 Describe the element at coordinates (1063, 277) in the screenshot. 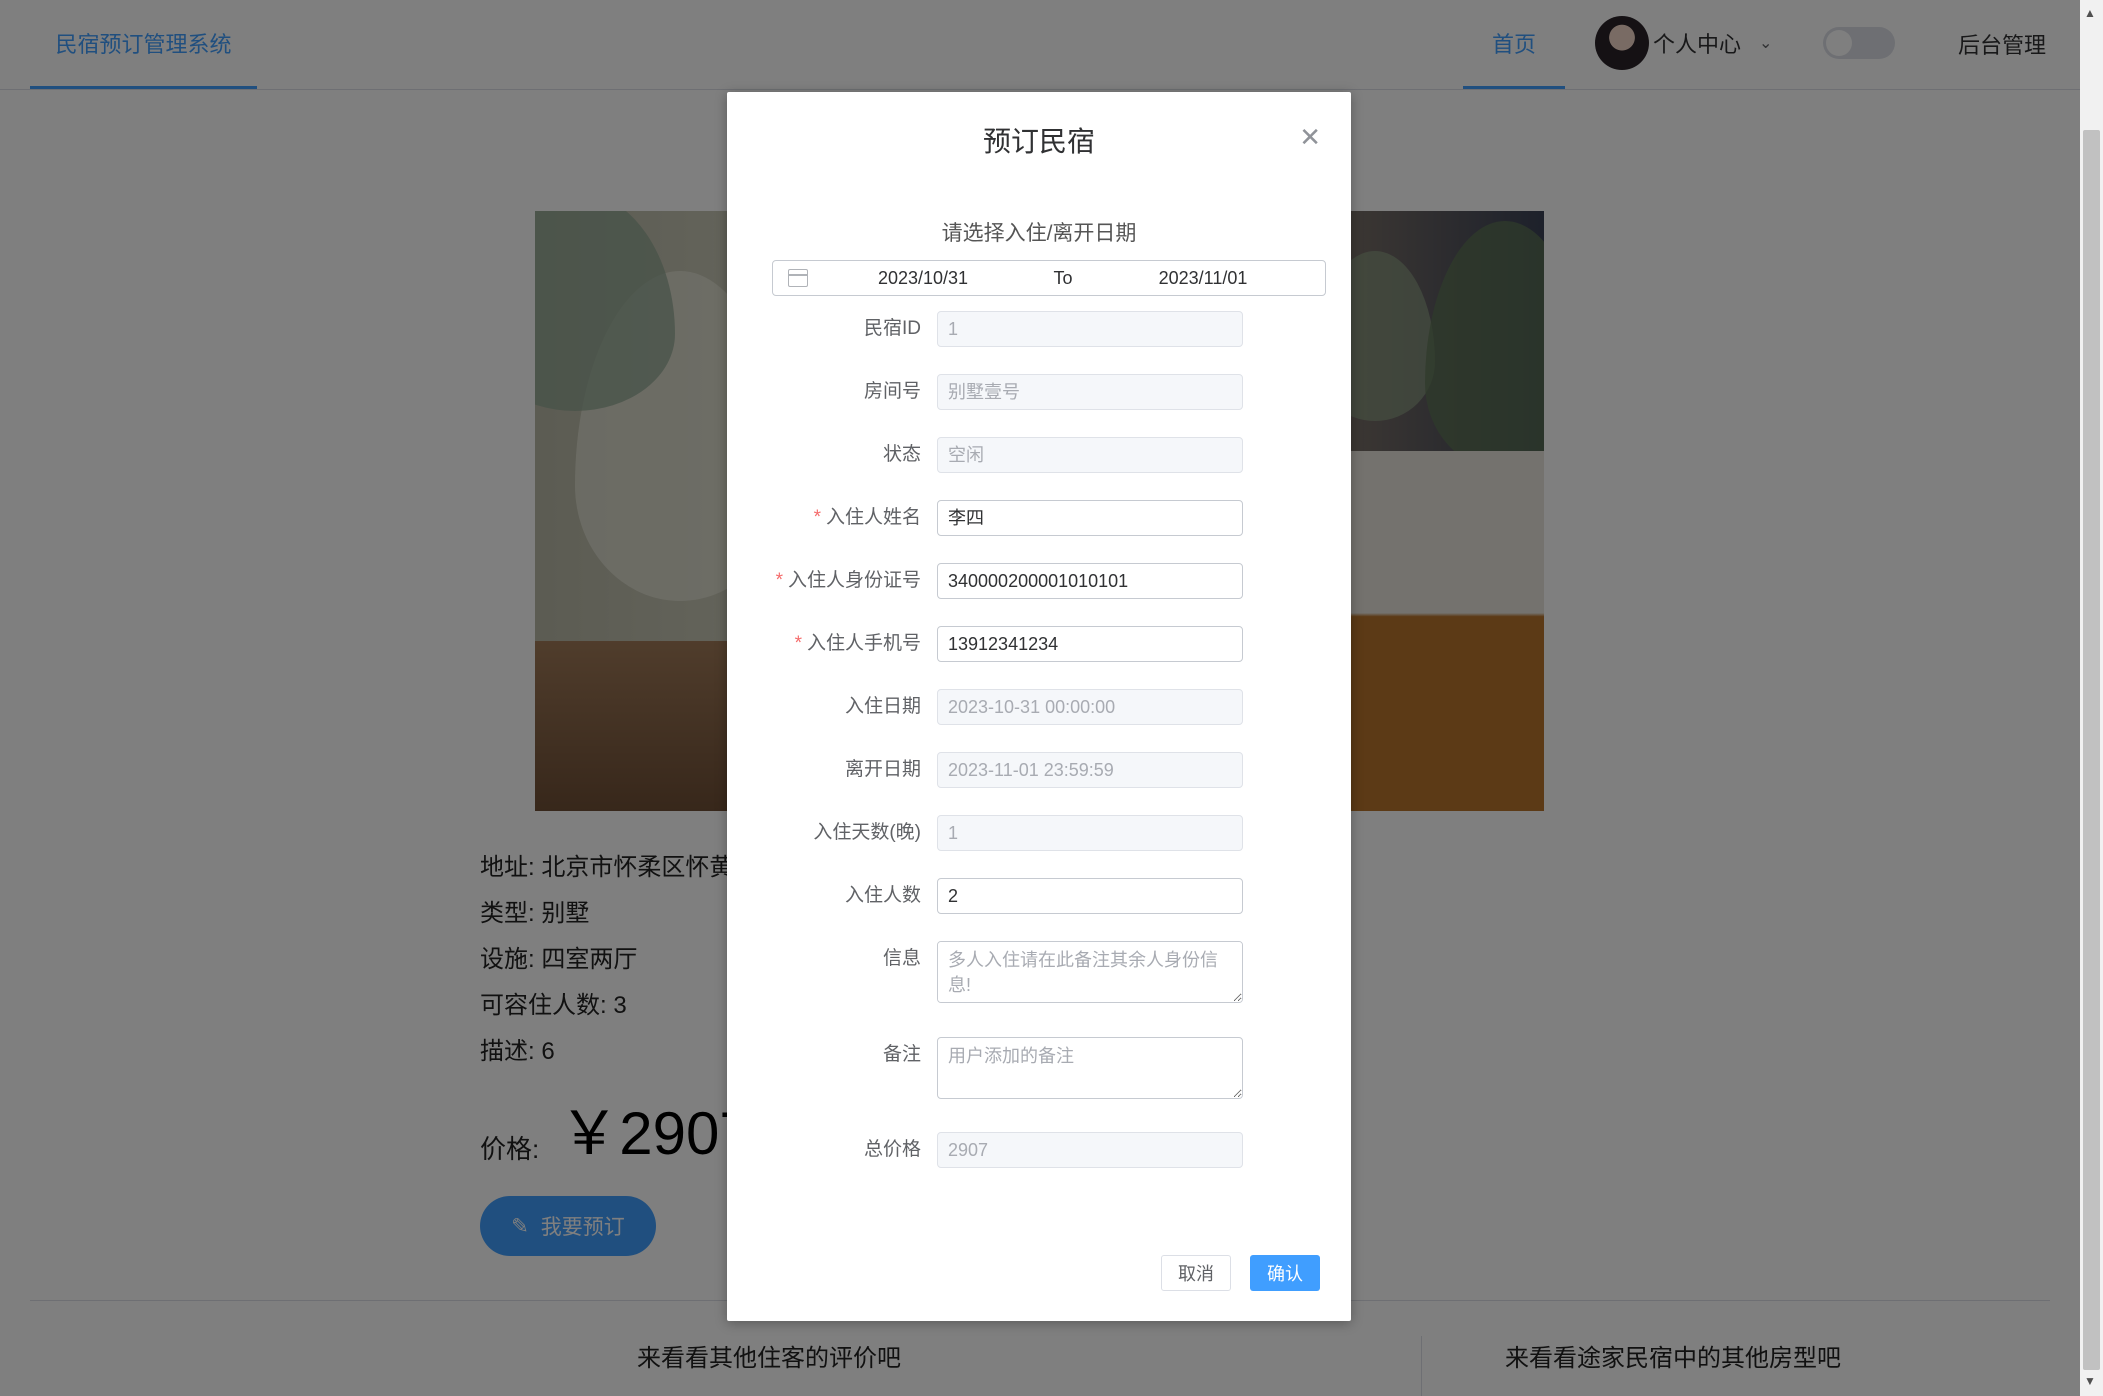

I see `date-range-separator: To` at that location.